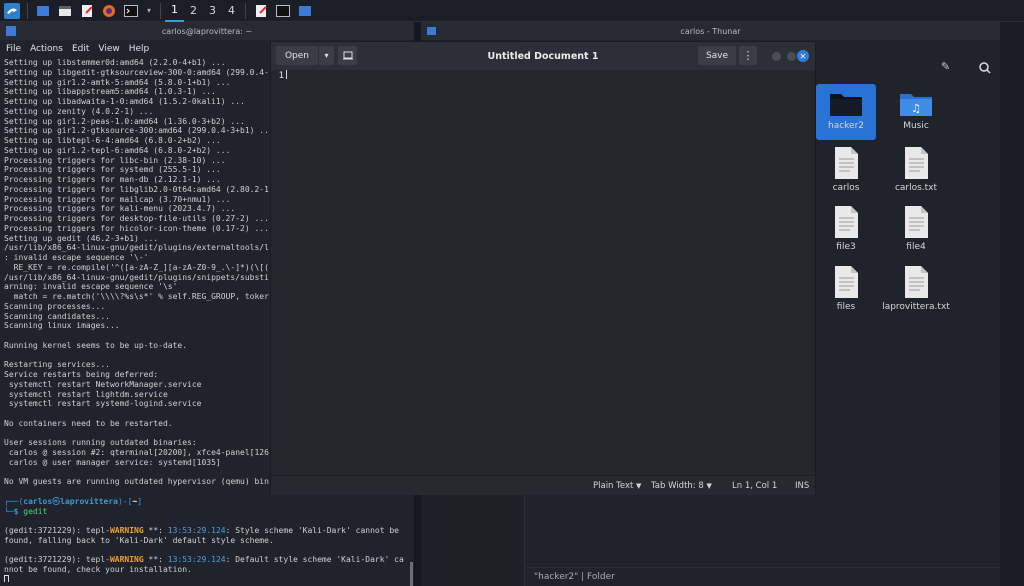 The image size is (1024, 586). Describe the element at coordinates (279, 273) in the screenshot. I see `line-number-gutter: 1` at that location.